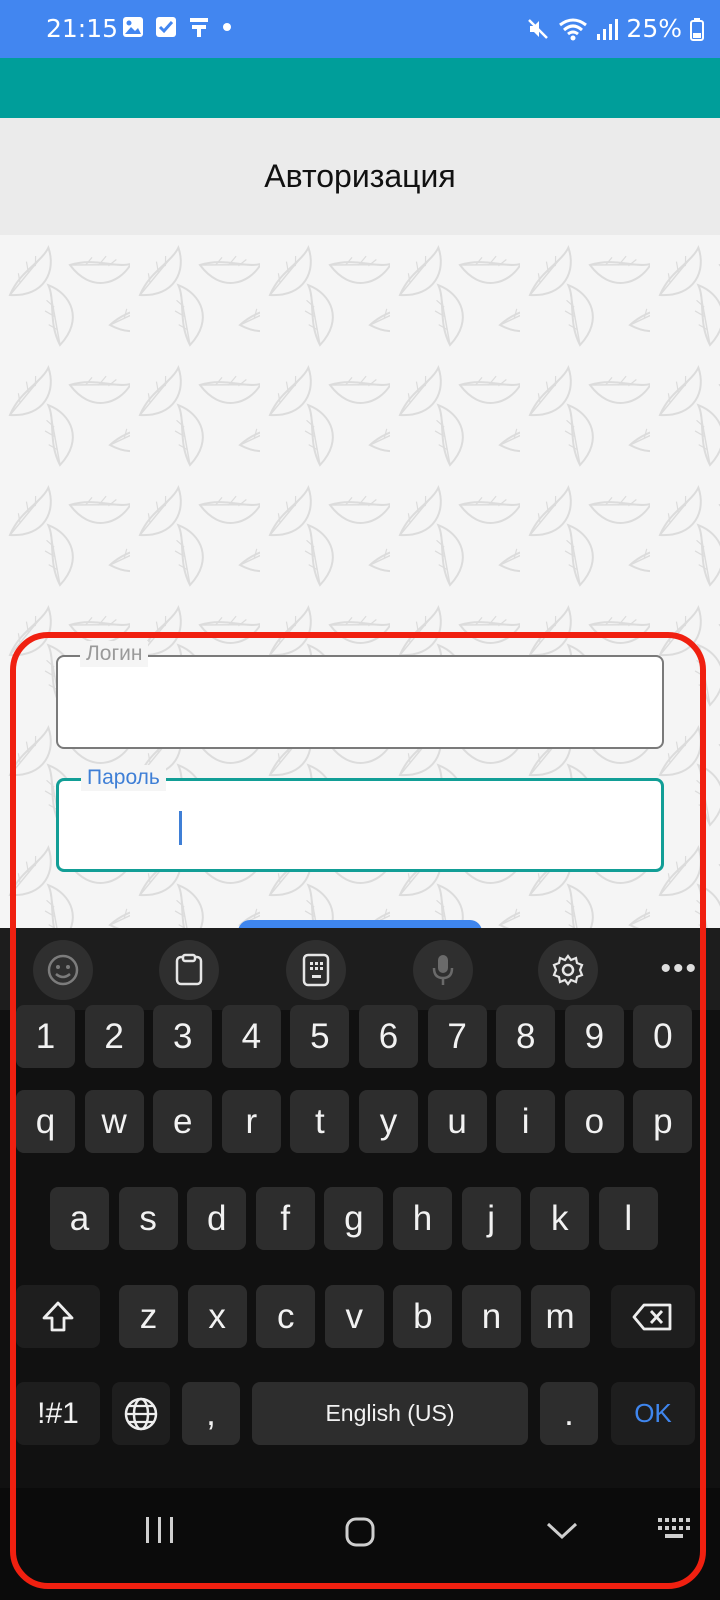  I want to click on recent-apps-icon, so click(160, 1530).